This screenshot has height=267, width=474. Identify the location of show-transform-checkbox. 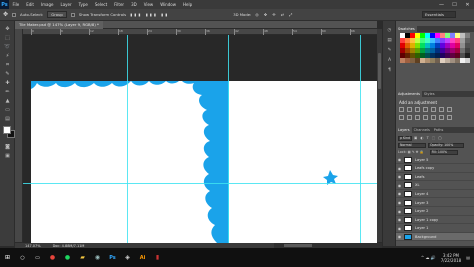
(72, 14).